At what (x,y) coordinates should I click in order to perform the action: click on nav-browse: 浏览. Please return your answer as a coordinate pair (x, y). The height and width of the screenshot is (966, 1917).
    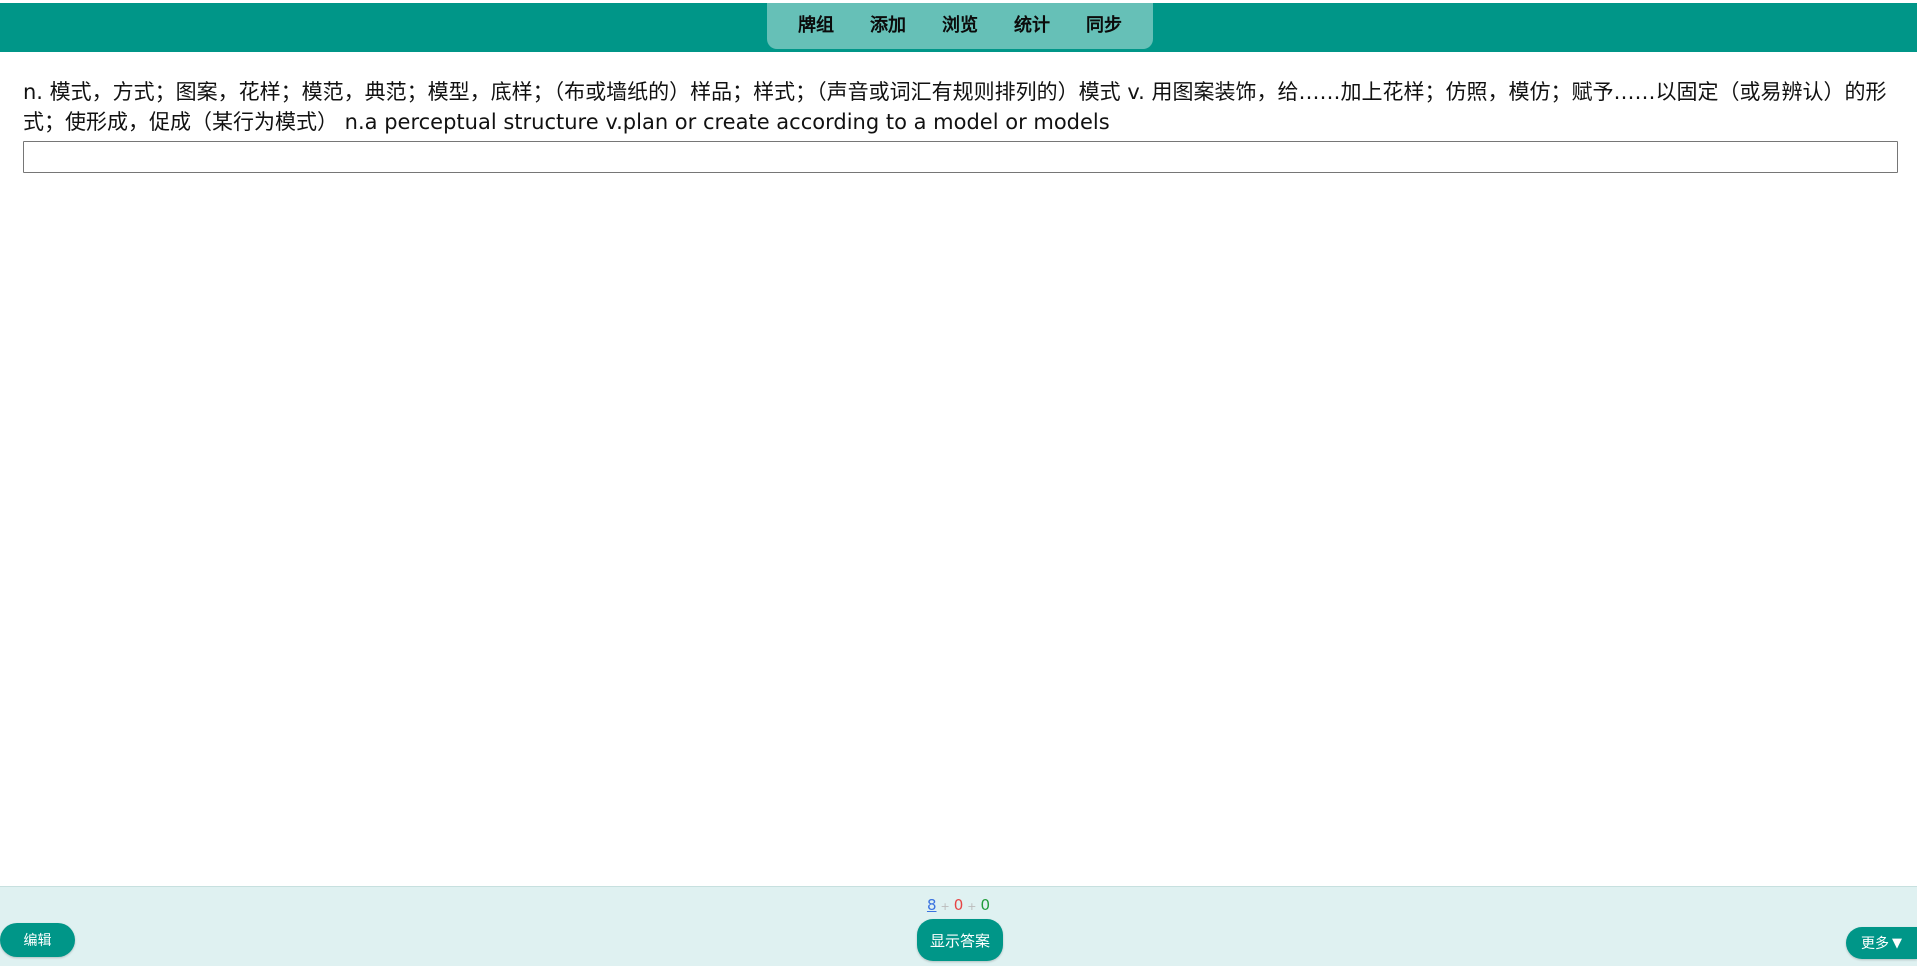
    Looking at the image, I should click on (960, 26).